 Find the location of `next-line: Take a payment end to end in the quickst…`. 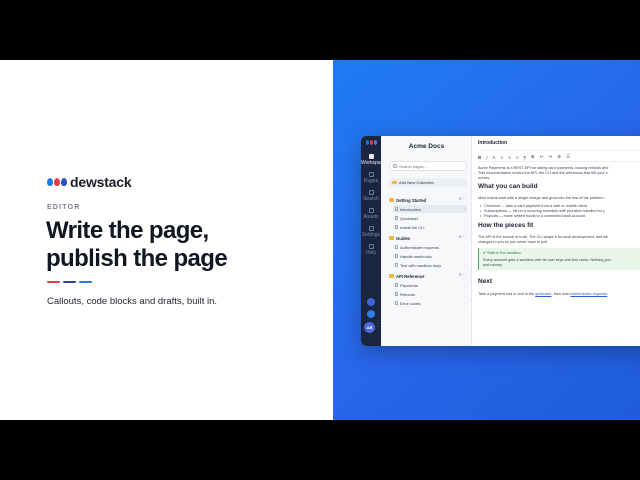

next-line: Take a payment end to end in the quickst… is located at coordinates (543, 294).